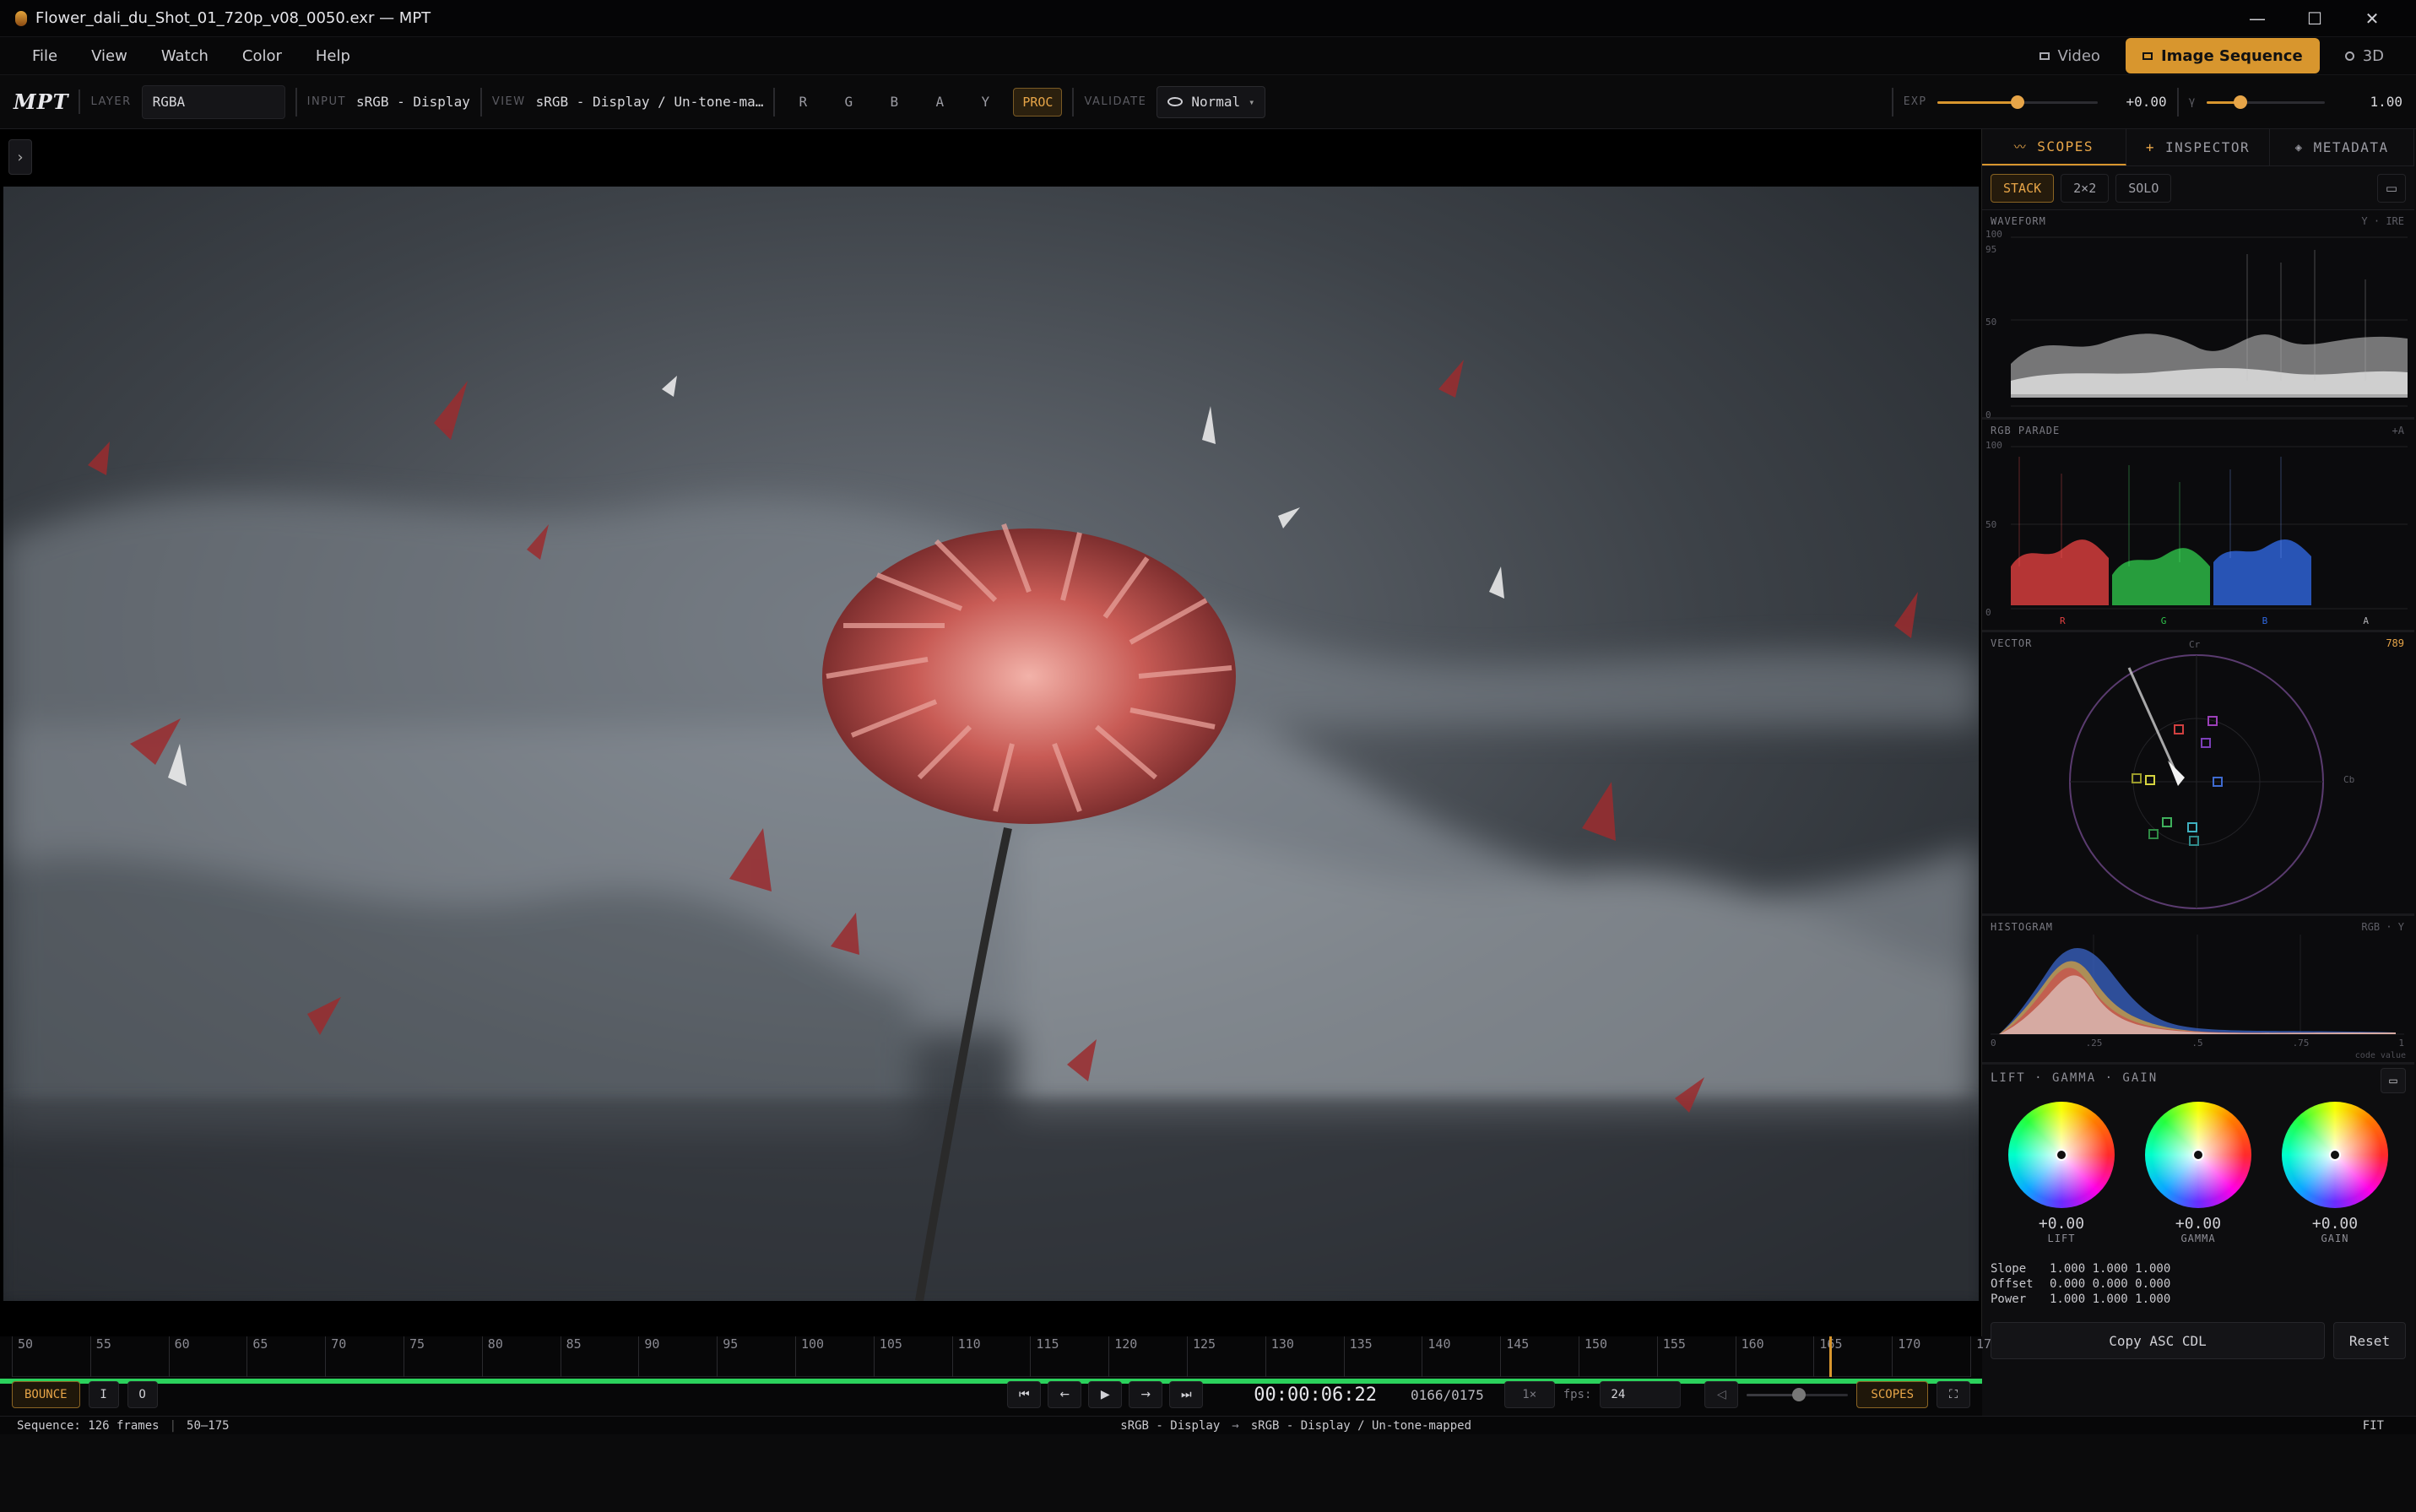  What do you see at coordinates (2158, 1340) in the screenshot?
I see `copy-asc-cdl-button: Copy ASC CDL` at bounding box center [2158, 1340].